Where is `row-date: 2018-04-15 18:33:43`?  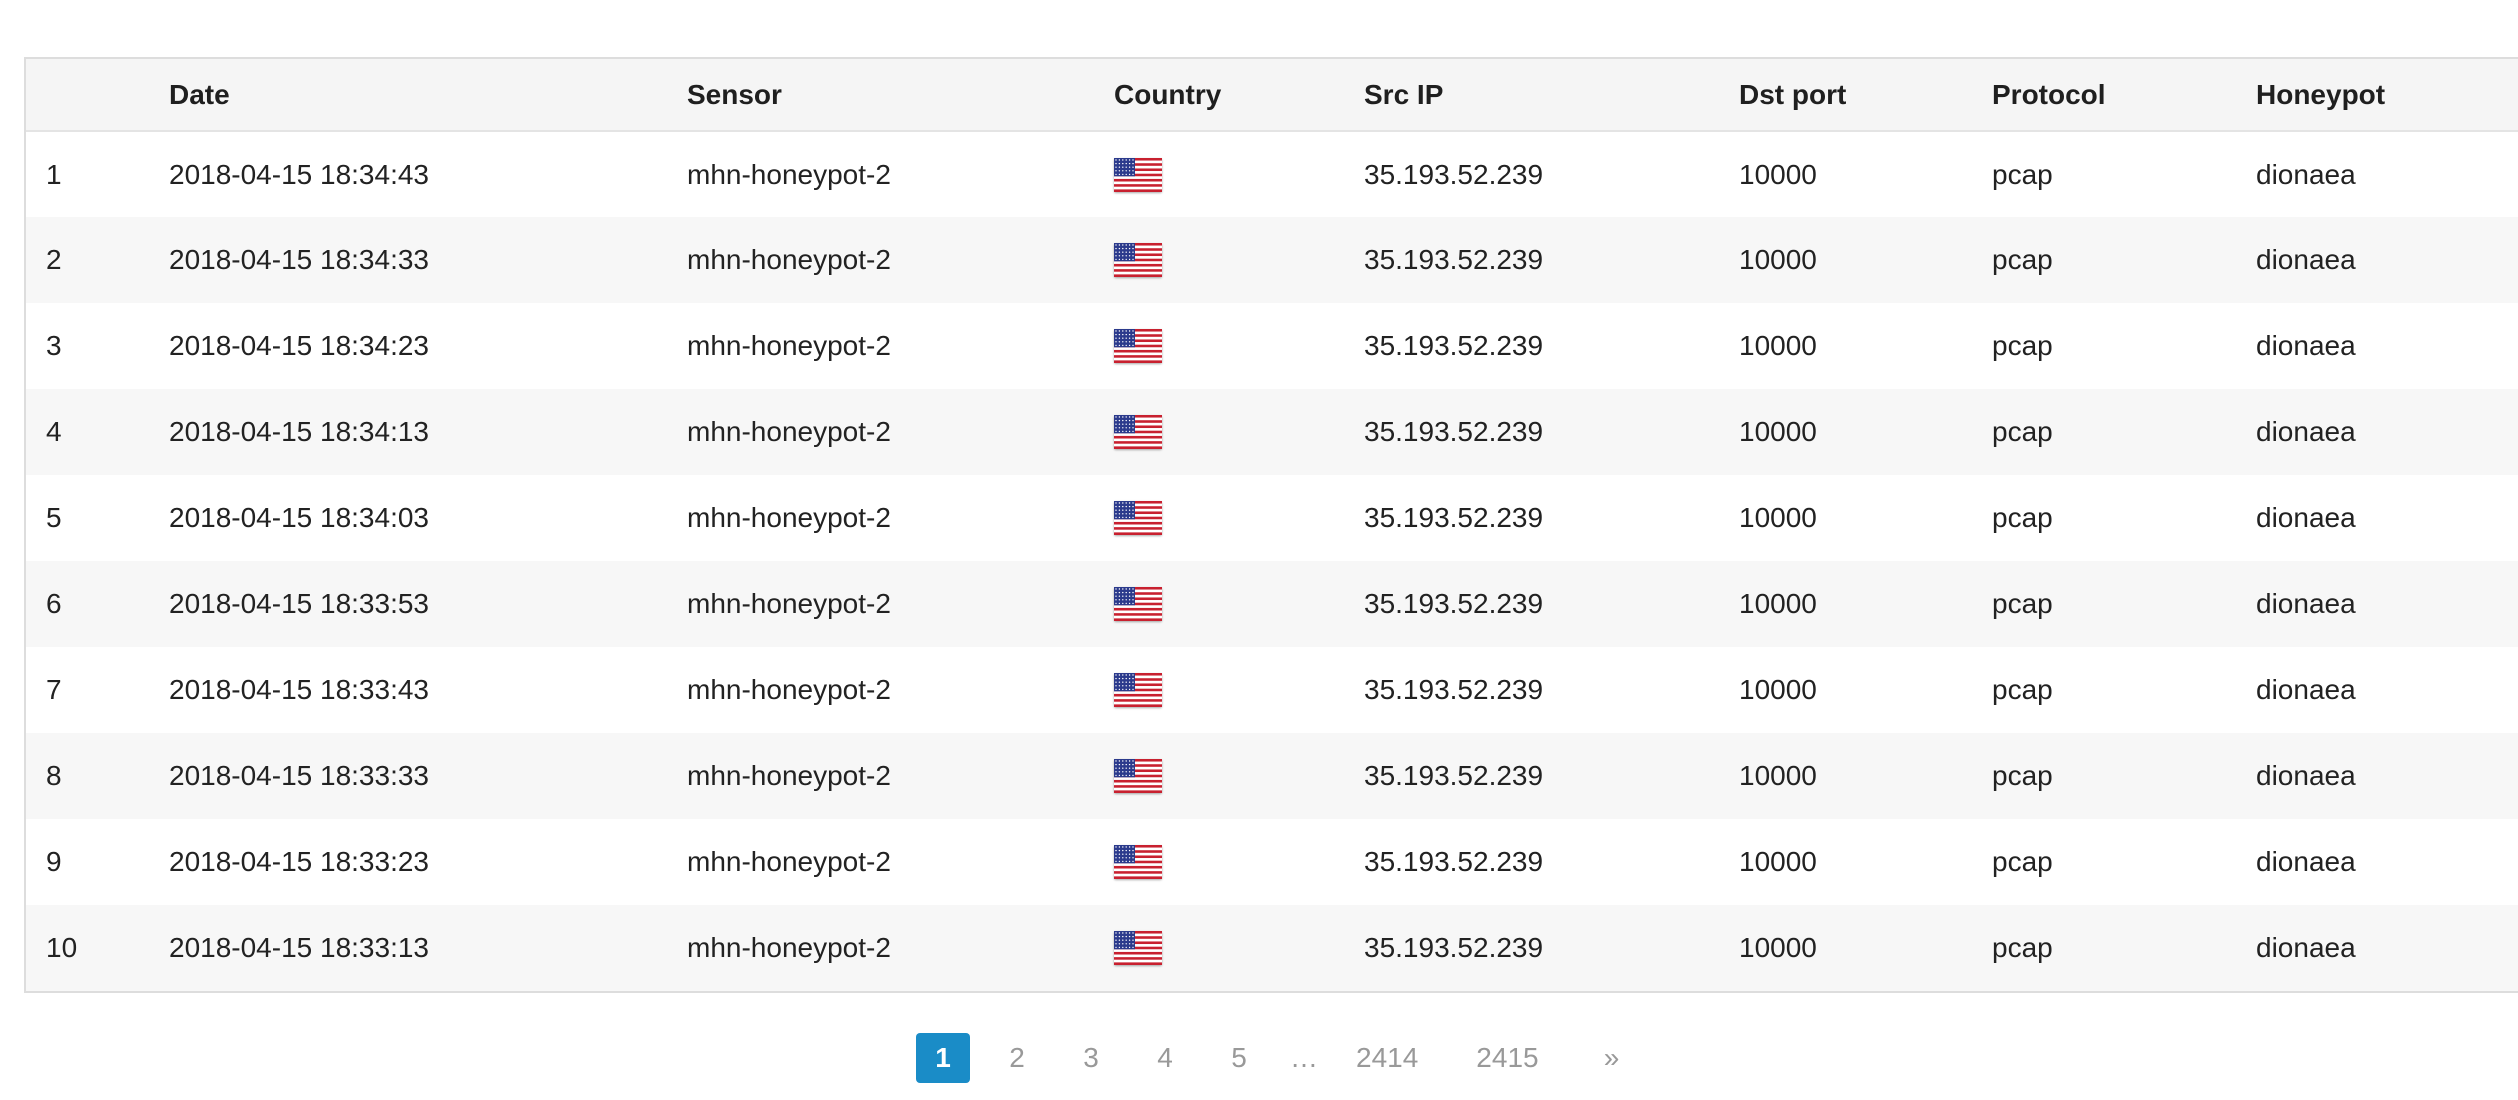
row-date: 2018-04-15 18:33:43 is located at coordinates (299, 689).